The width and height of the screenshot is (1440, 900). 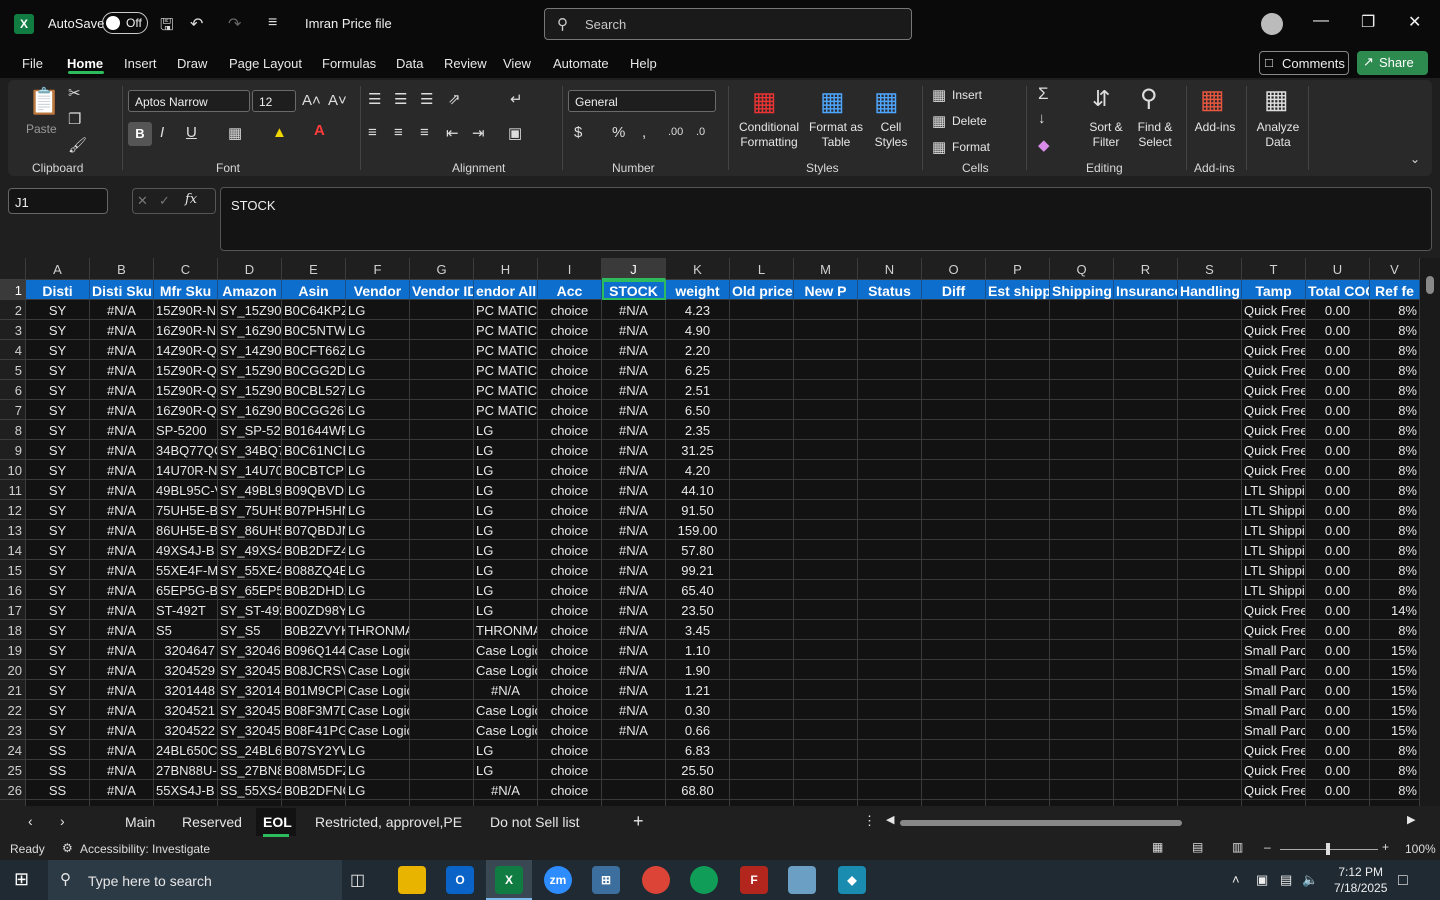 What do you see at coordinates (890, 269) in the screenshot?
I see `column-header-n: N` at bounding box center [890, 269].